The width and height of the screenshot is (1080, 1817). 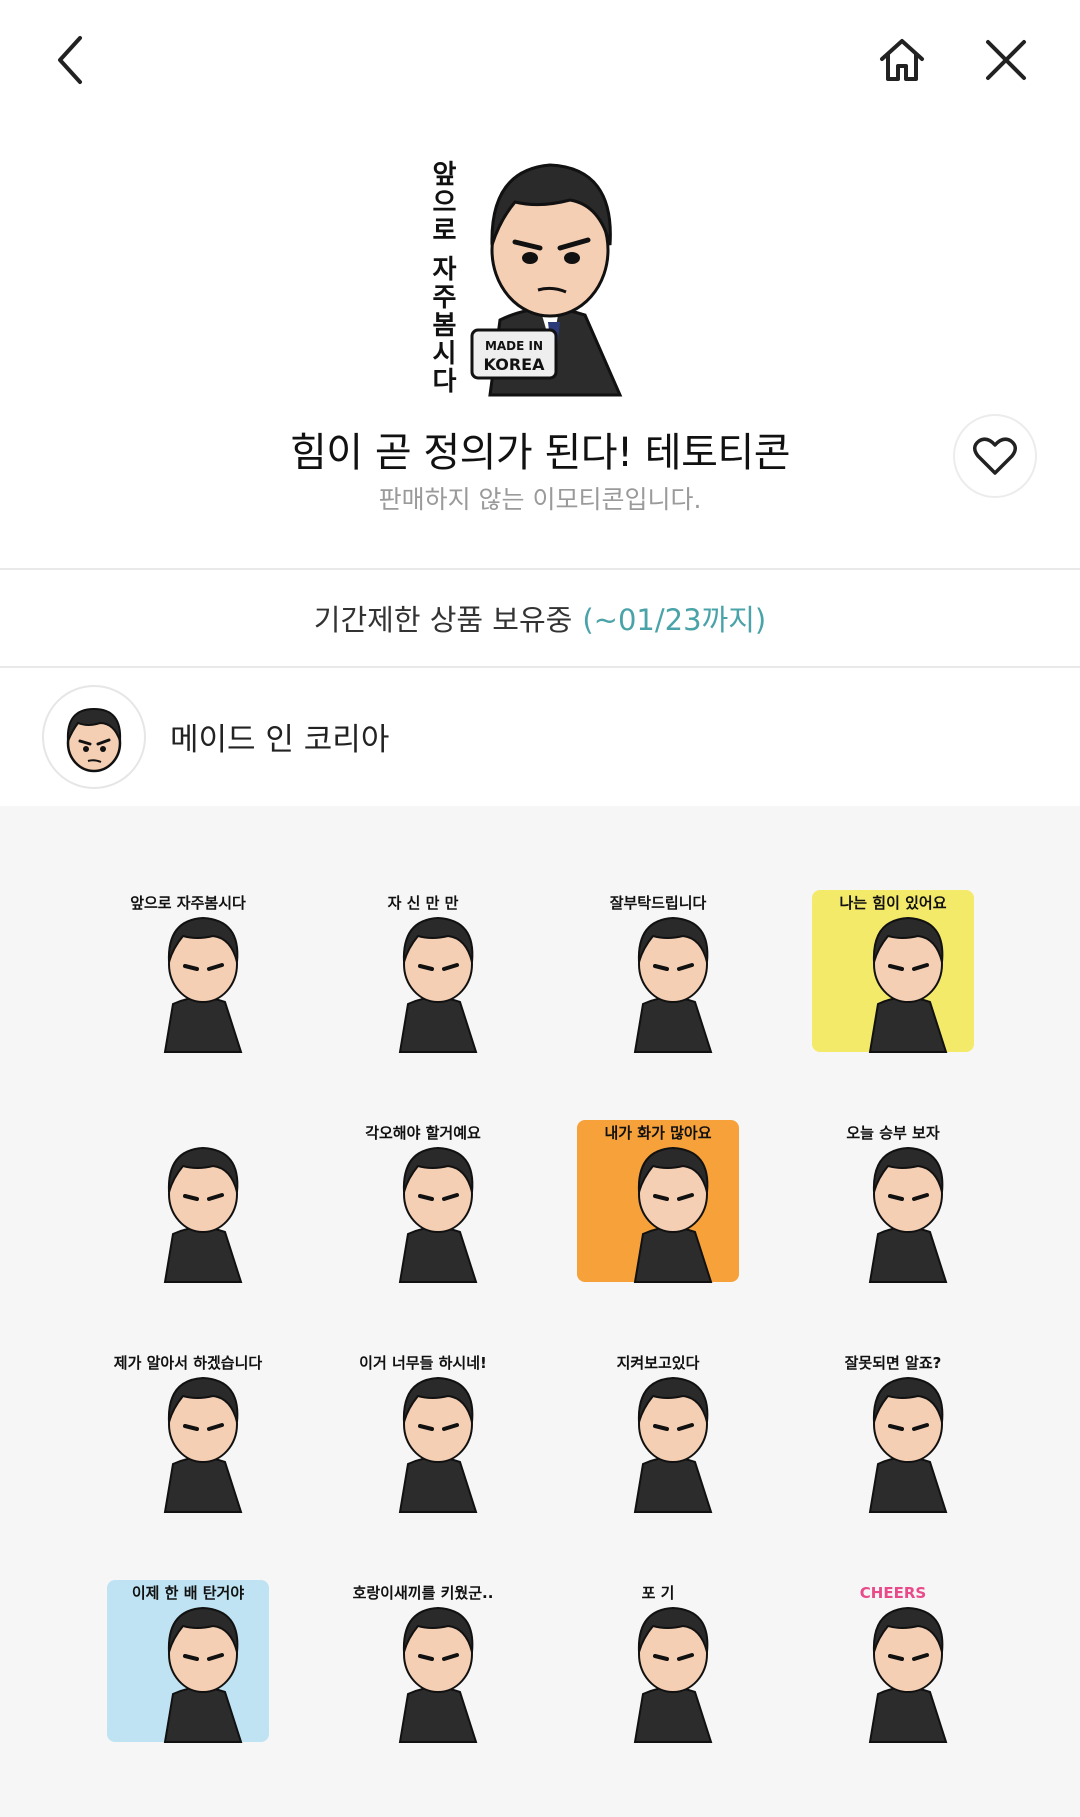 I want to click on sticker-image: 나는 힘이 있어요, so click(x=892, y=971).